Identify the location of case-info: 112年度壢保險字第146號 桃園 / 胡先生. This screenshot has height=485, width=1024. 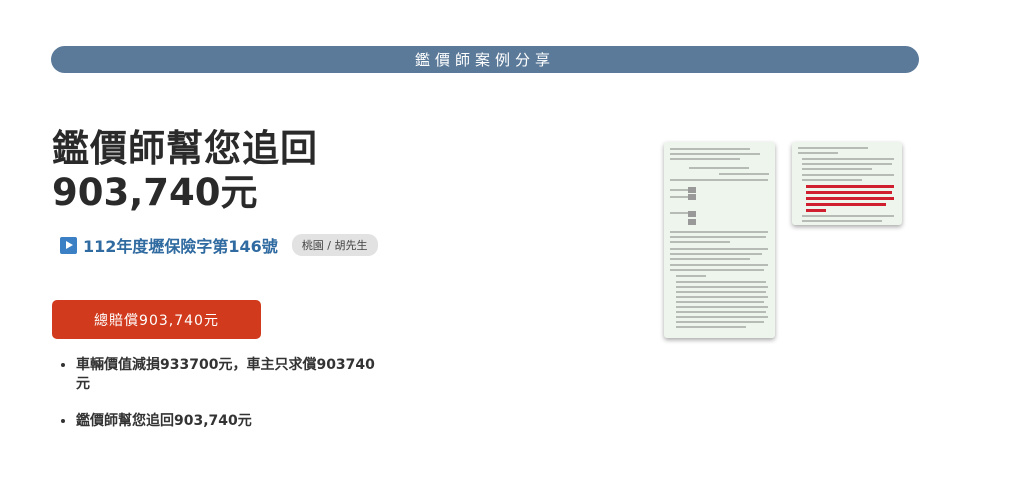
(219, 245).